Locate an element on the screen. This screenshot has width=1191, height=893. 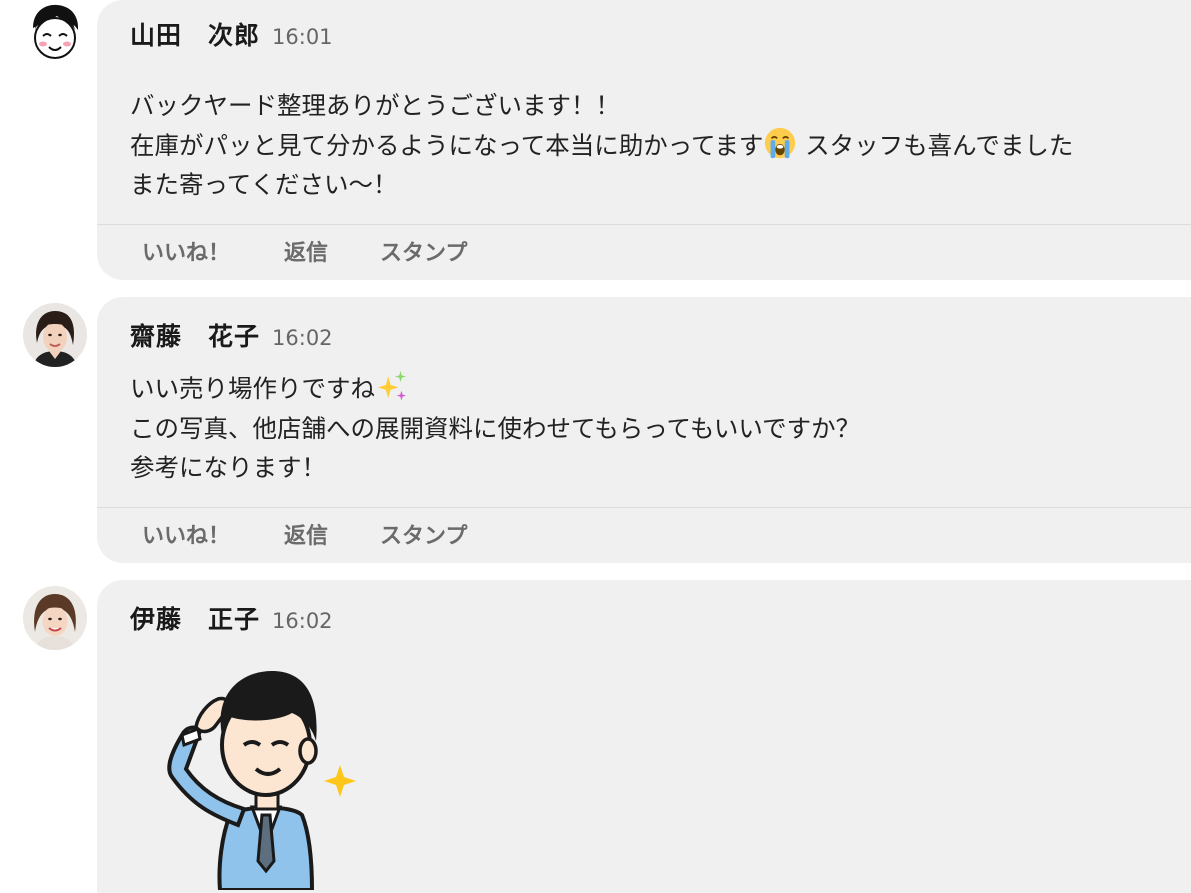
cartoon-man-avatar-icon is located at coordinates (55, 32).